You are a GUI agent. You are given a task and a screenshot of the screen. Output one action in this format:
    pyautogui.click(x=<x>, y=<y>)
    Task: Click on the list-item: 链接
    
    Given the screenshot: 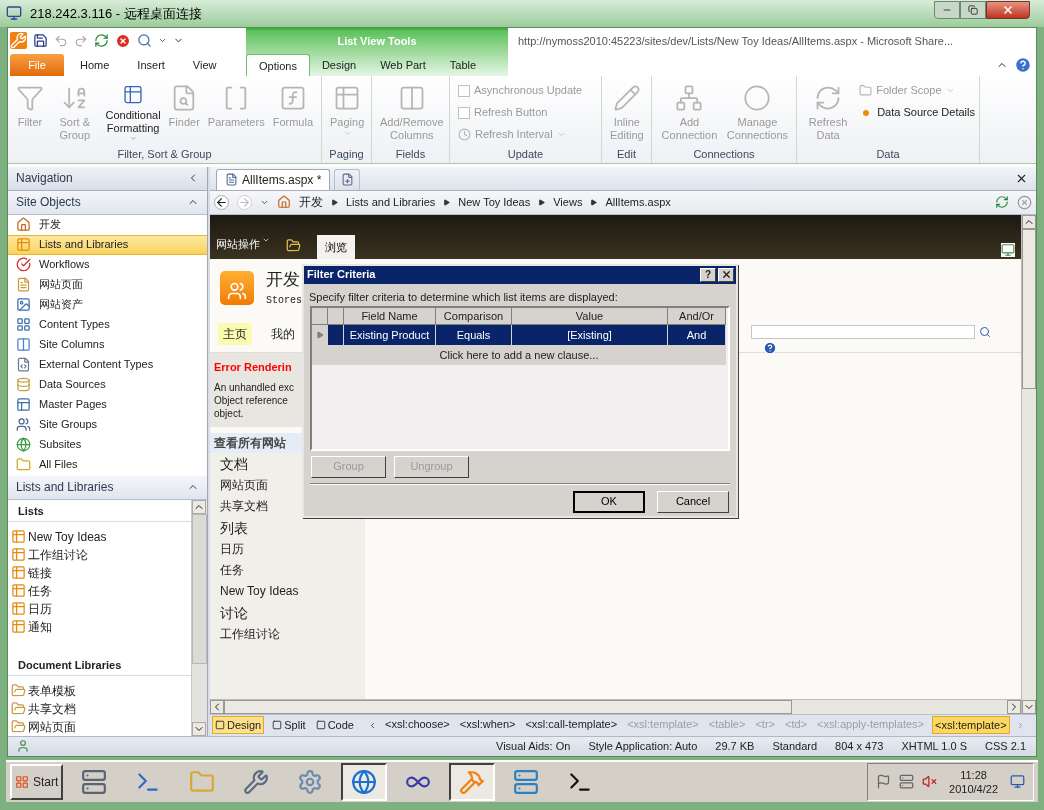 What is the action you would take?
    pyautogui.click(x=101, y=572)
    